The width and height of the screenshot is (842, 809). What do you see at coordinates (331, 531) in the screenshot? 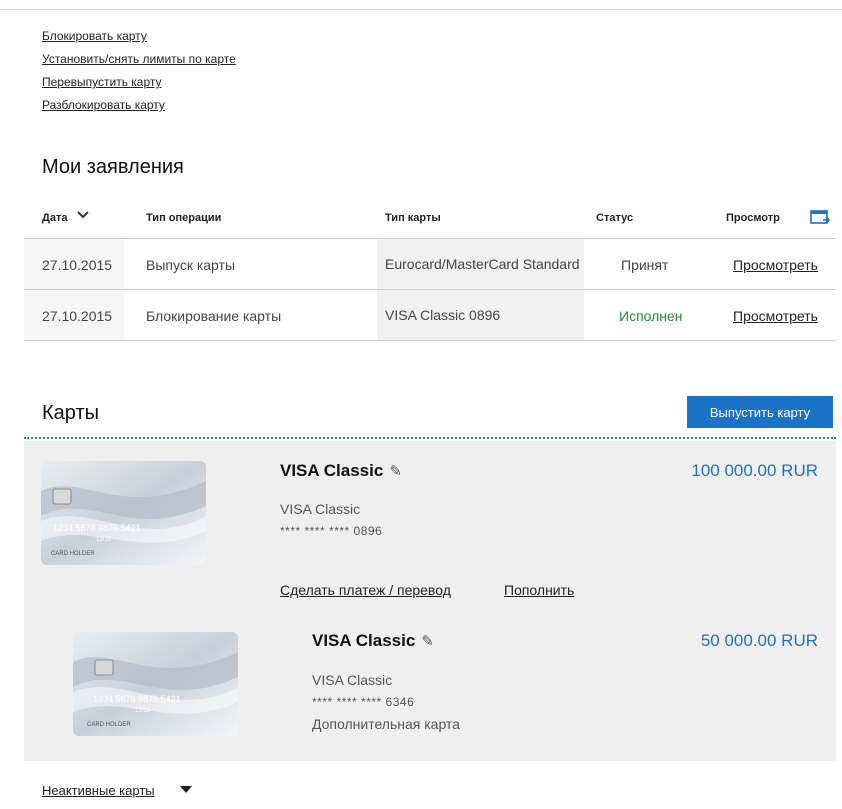
I see `card-number: **** **** **** 0896` at bounding box center [331, 531].